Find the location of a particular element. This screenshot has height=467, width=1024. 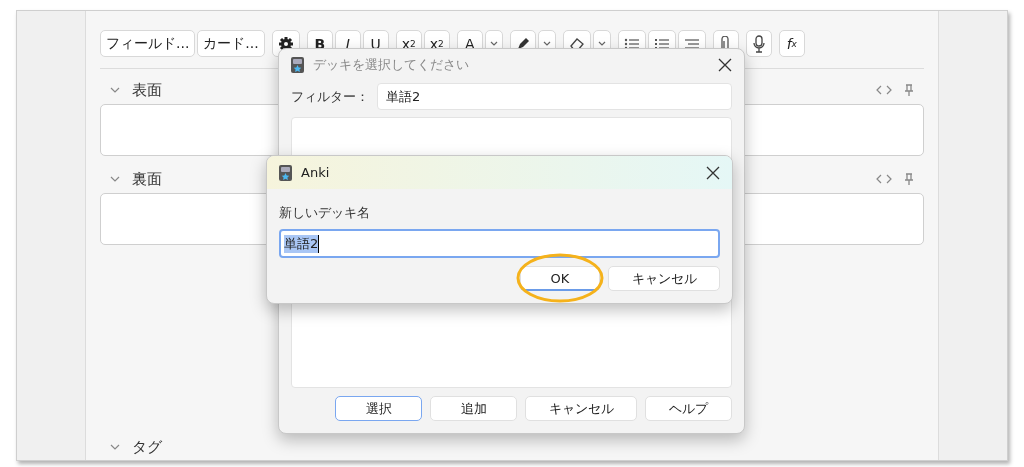

microphone-button is located at coordinates (758, 43).